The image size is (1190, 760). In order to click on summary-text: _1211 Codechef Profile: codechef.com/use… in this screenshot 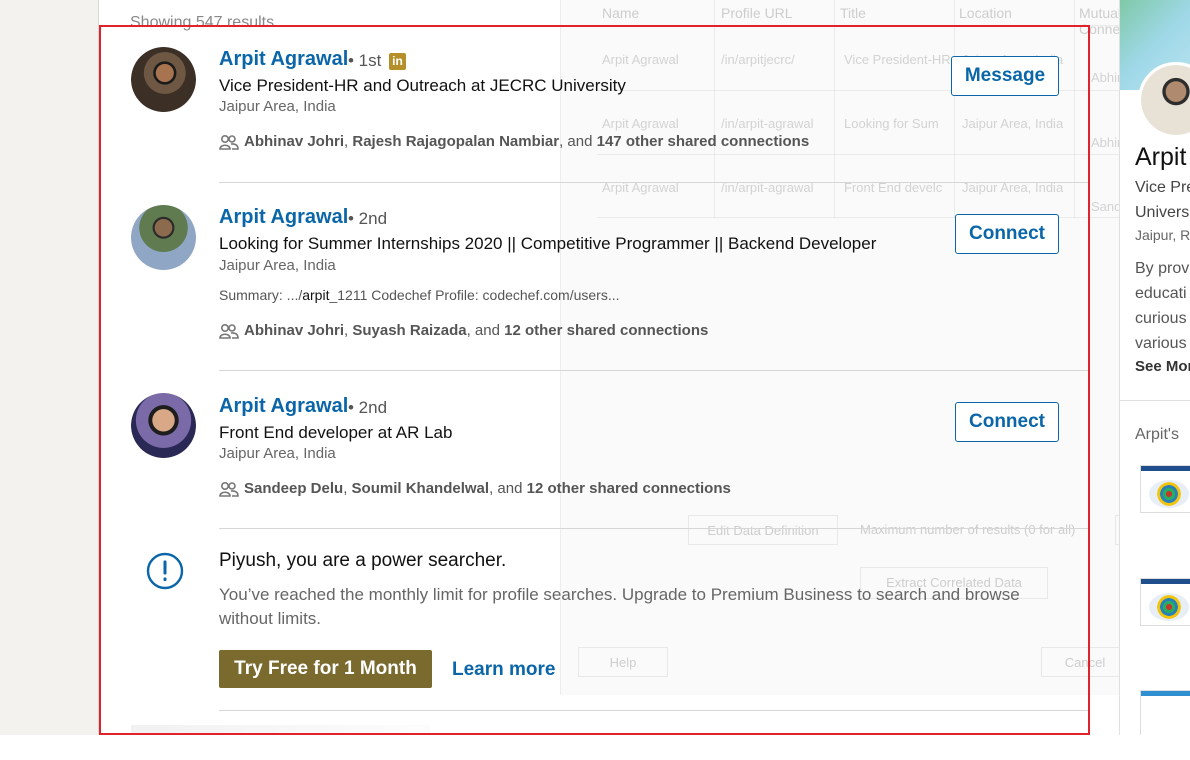, I will do `click(474, 295)`.